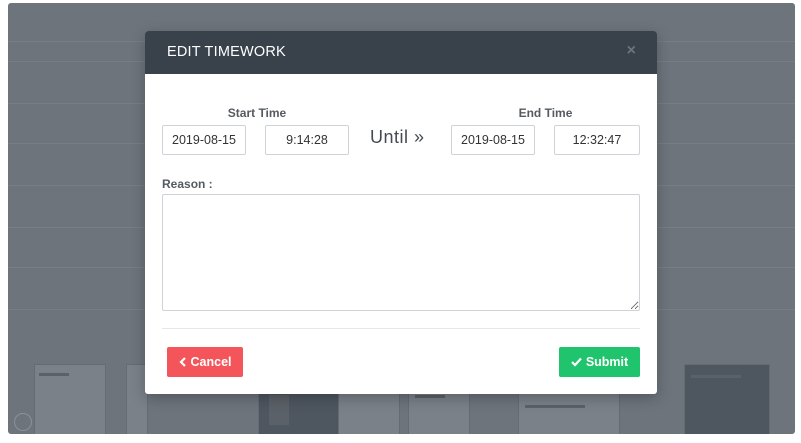  What do you see at coordinates (401, 52) in the screenshot?
I see `modal-header: EDIT TIMEWORK ×` at bounding box center [401, 52].